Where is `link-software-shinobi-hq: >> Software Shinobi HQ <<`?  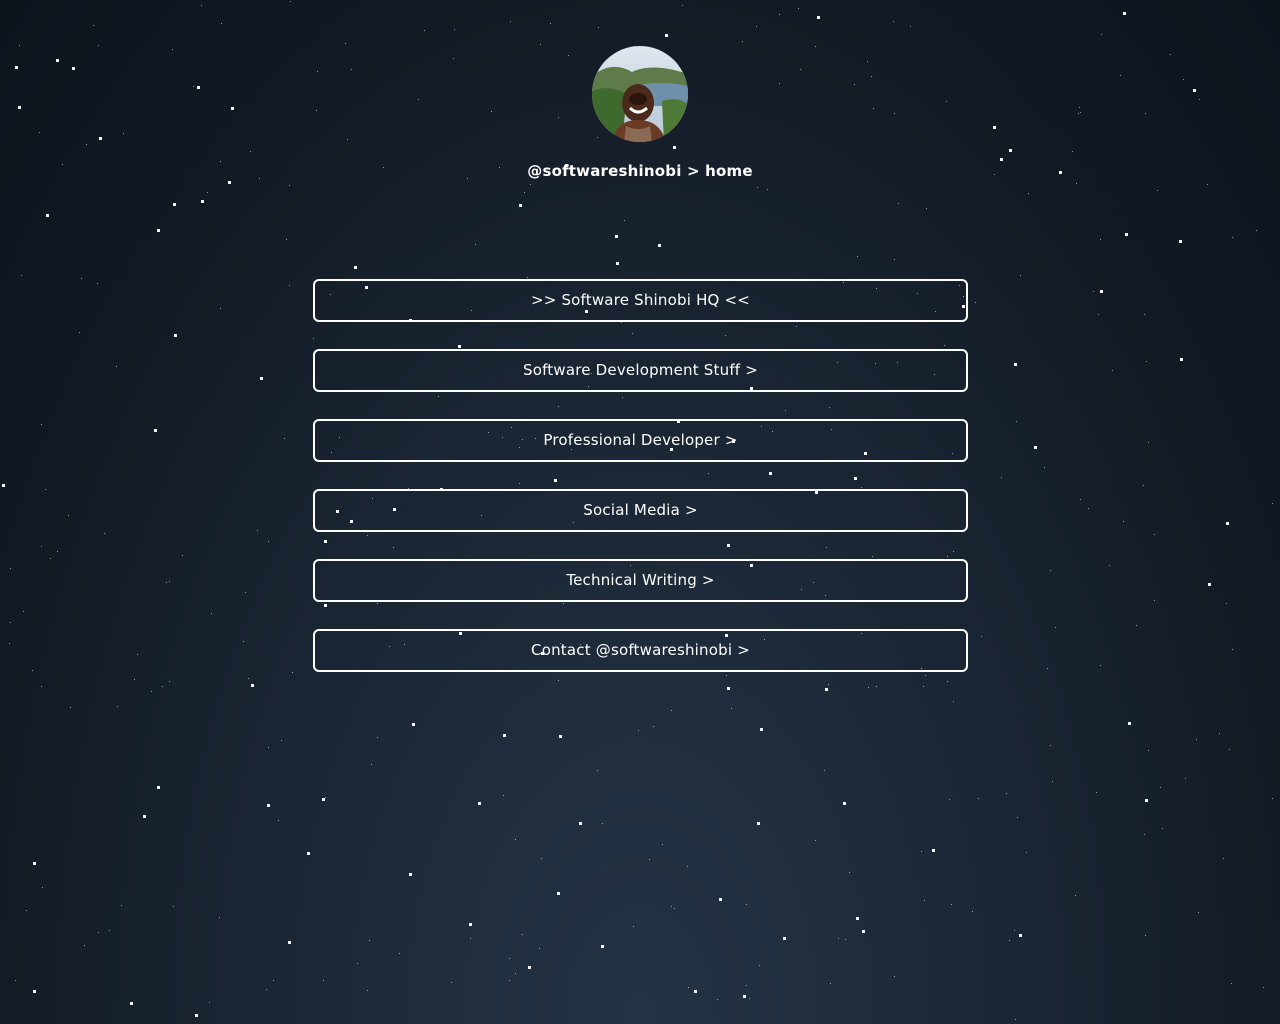
link-software-shinobi-hq: >> Software Shinobi HQ << is located at coordinates (640, 300).